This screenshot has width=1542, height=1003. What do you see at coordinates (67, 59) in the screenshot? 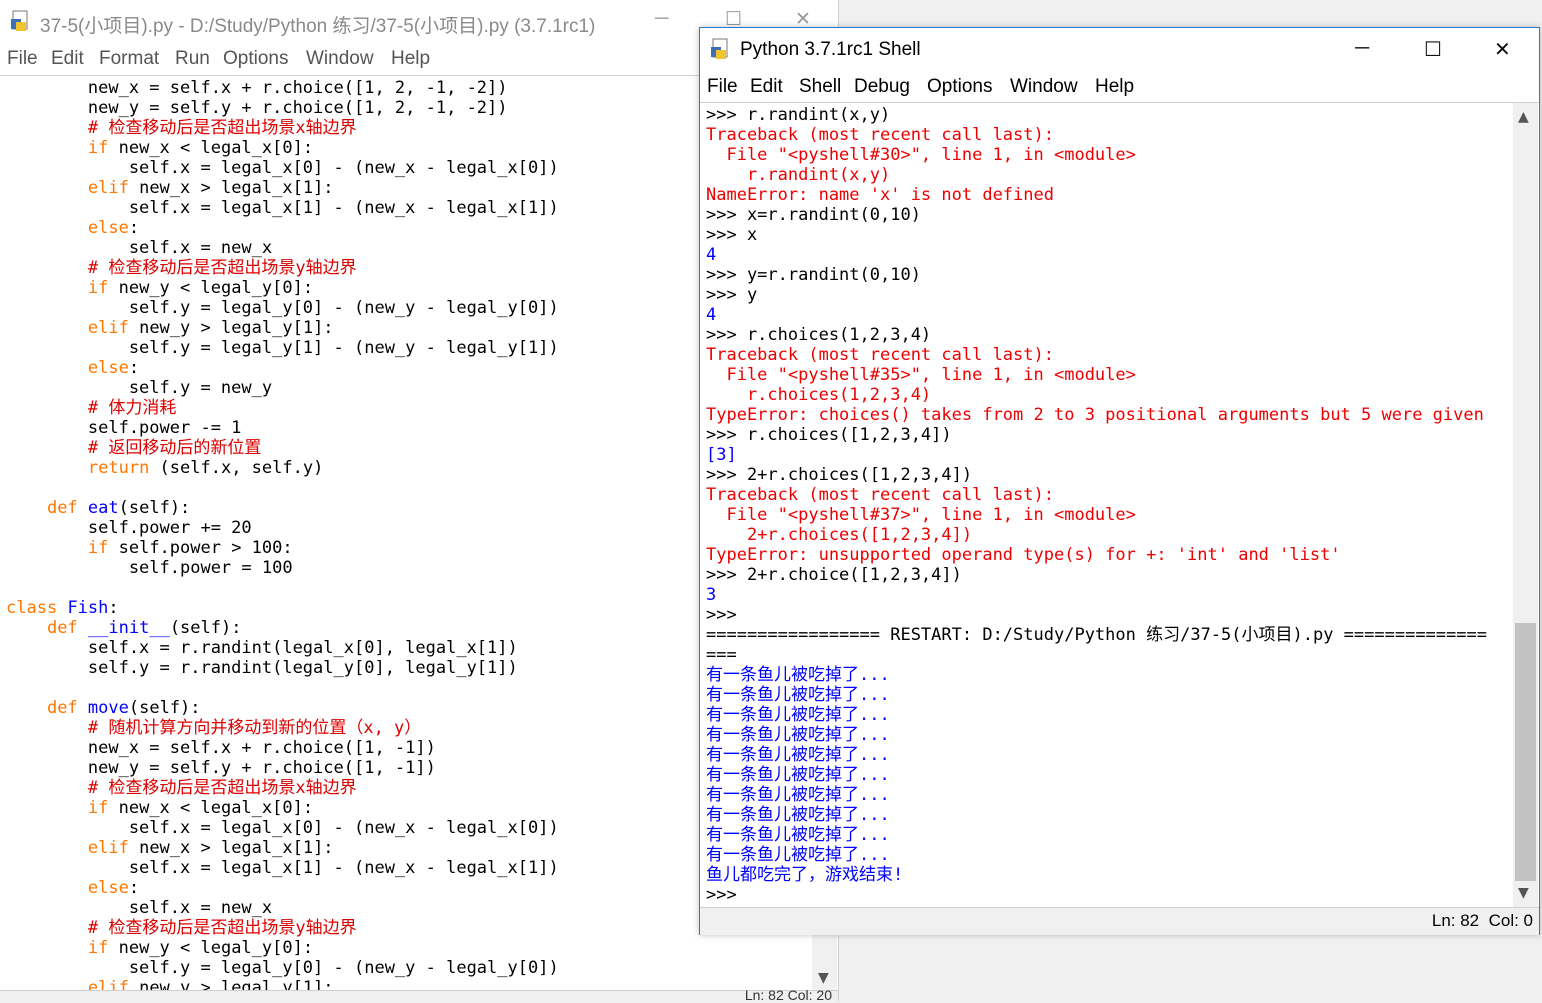
I see `editor-menu-edit: Edit` at bounding box center [67, 59].